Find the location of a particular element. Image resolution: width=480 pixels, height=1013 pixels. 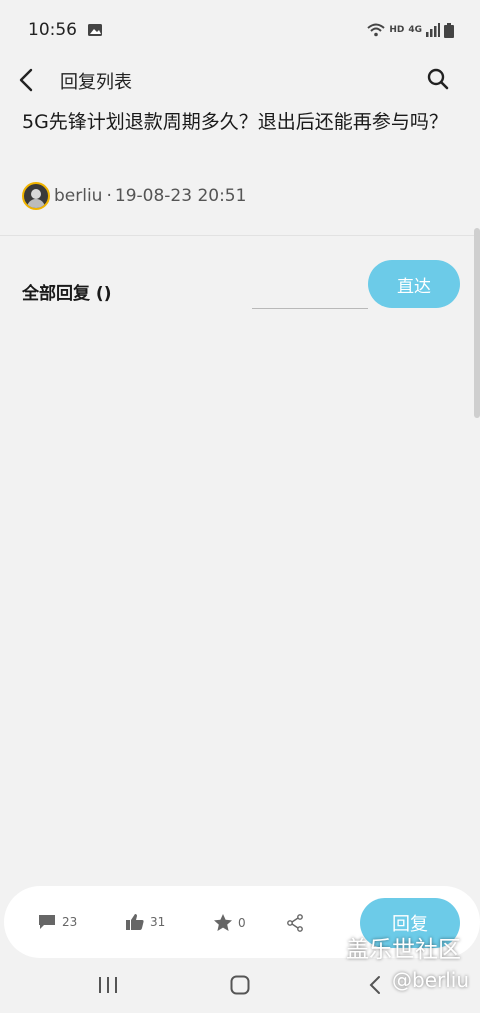

back-icon is located at coordinates (26, 80).